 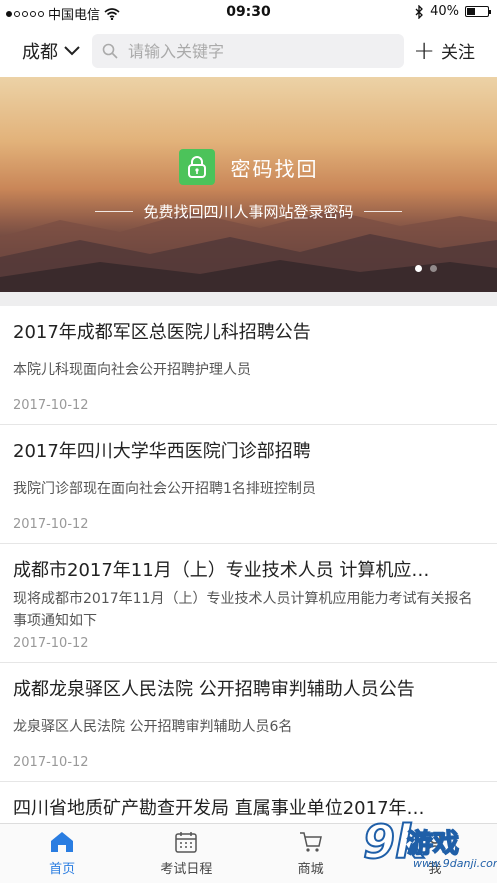 What do you see at coordinates (186, 853) in the screenshot?
I see `tab-exam-schedule: 考试日程` at bounding box center [186, 853].